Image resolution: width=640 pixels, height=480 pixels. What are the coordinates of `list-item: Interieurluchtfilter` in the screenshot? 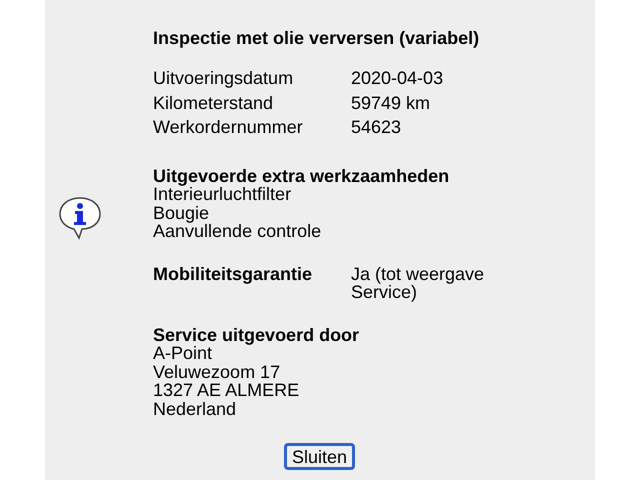 It's located at (222, 194).